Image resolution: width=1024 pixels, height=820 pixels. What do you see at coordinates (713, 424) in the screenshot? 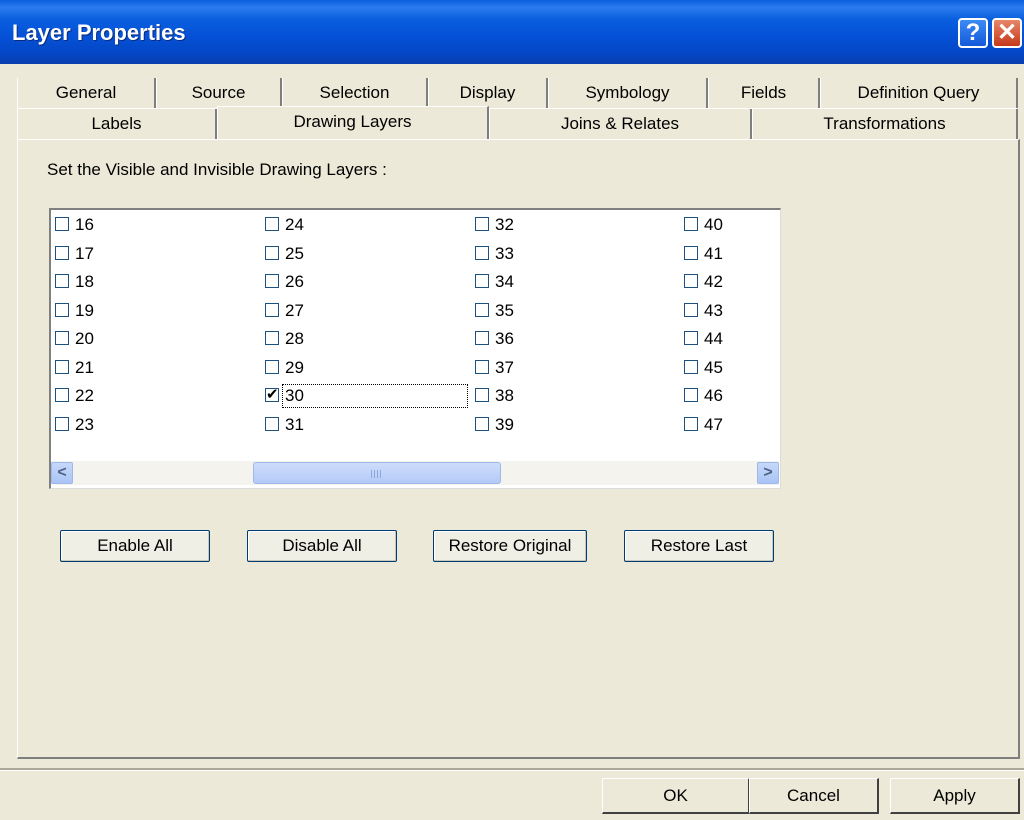
I see `layer-label: 47` at bounding box center [713, 424].